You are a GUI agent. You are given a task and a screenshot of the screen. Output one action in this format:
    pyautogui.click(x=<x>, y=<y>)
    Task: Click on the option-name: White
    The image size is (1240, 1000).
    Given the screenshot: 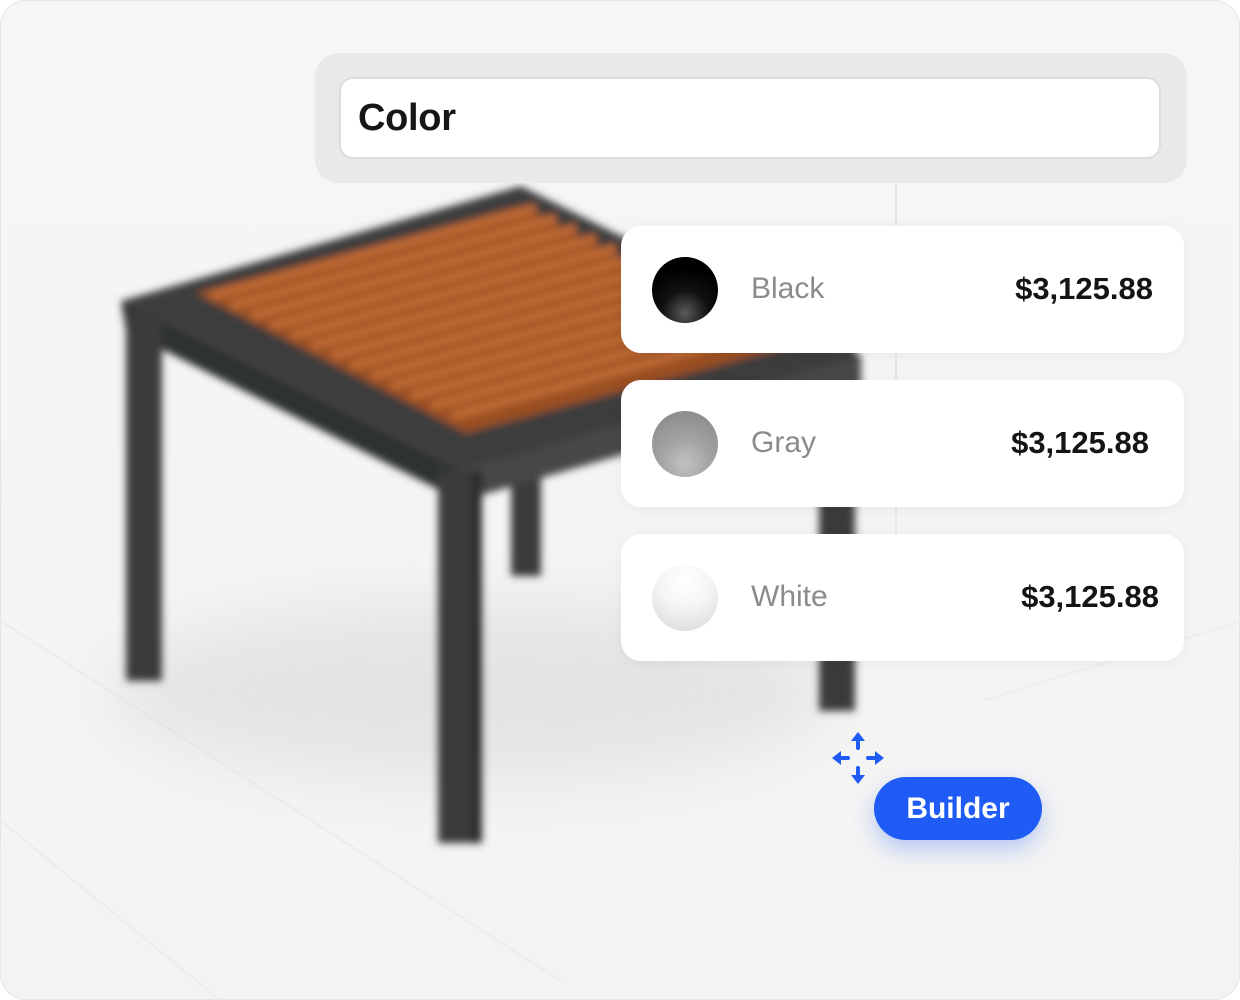 What is the action you would take?
    pyautogui.click(x=789, y=596)
    